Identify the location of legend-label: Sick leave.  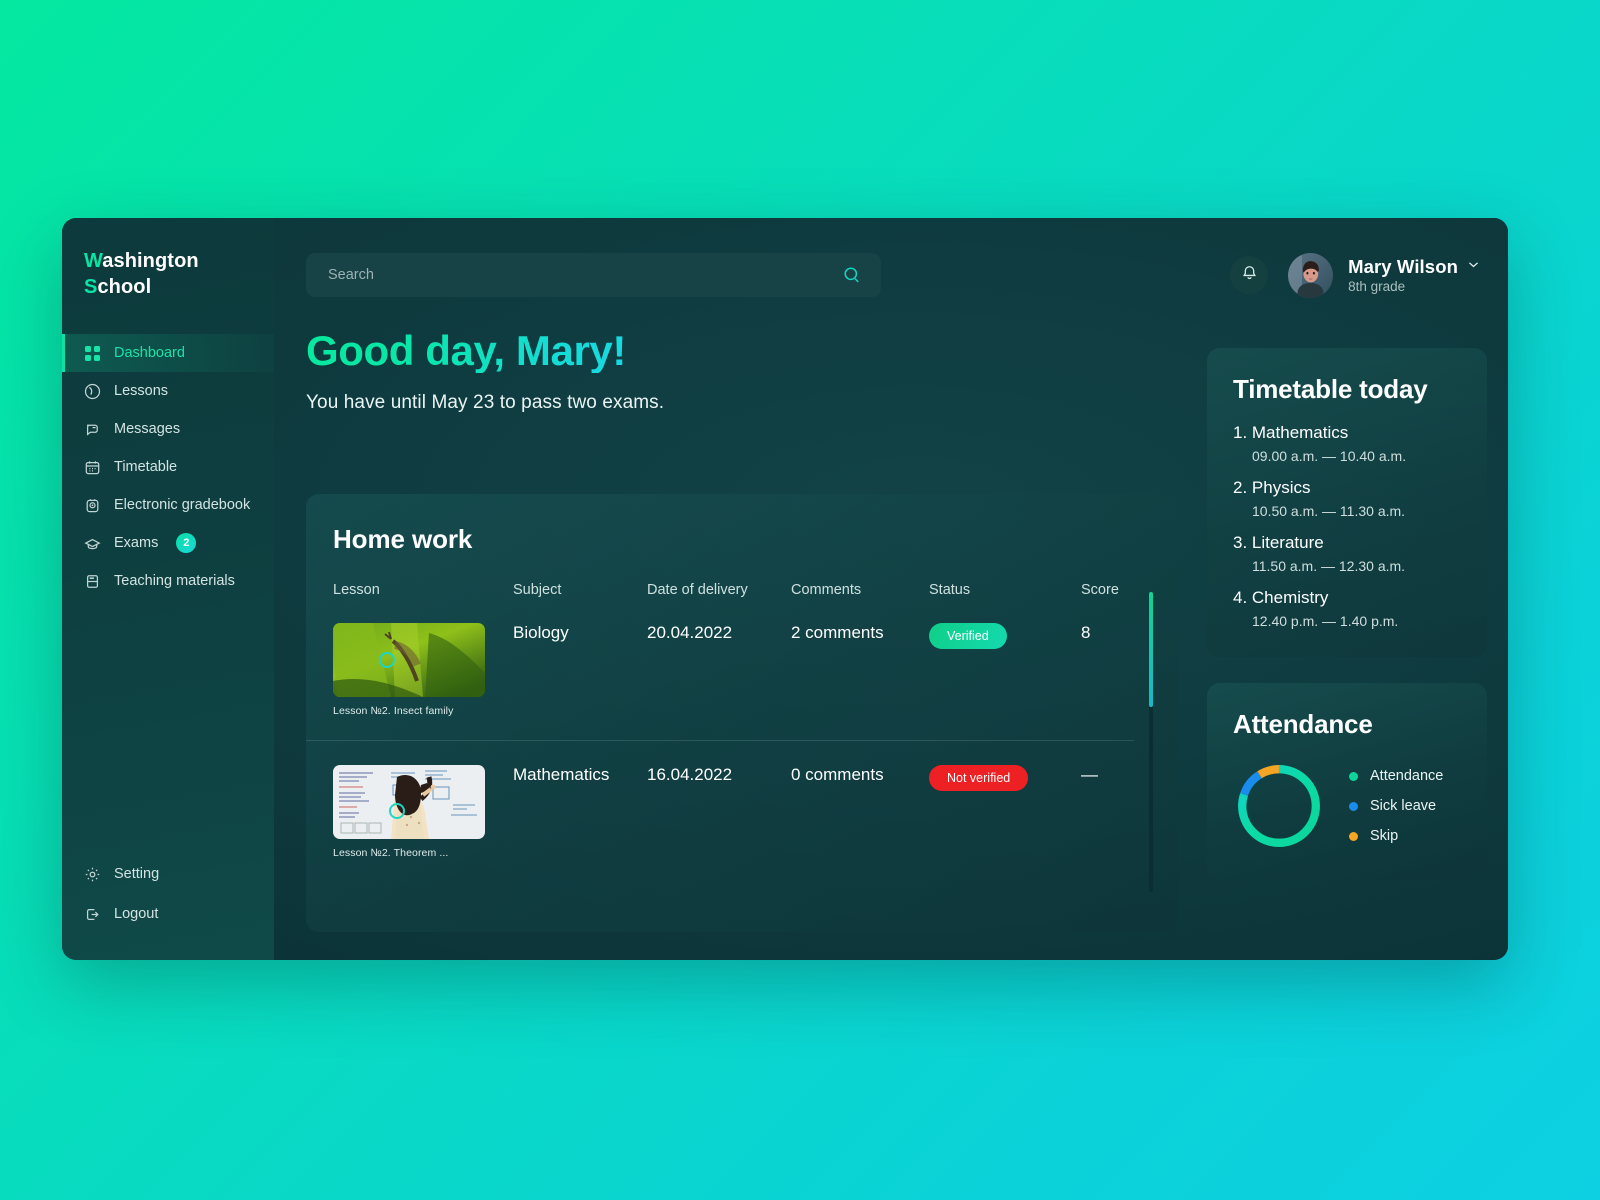
(1403, 806).